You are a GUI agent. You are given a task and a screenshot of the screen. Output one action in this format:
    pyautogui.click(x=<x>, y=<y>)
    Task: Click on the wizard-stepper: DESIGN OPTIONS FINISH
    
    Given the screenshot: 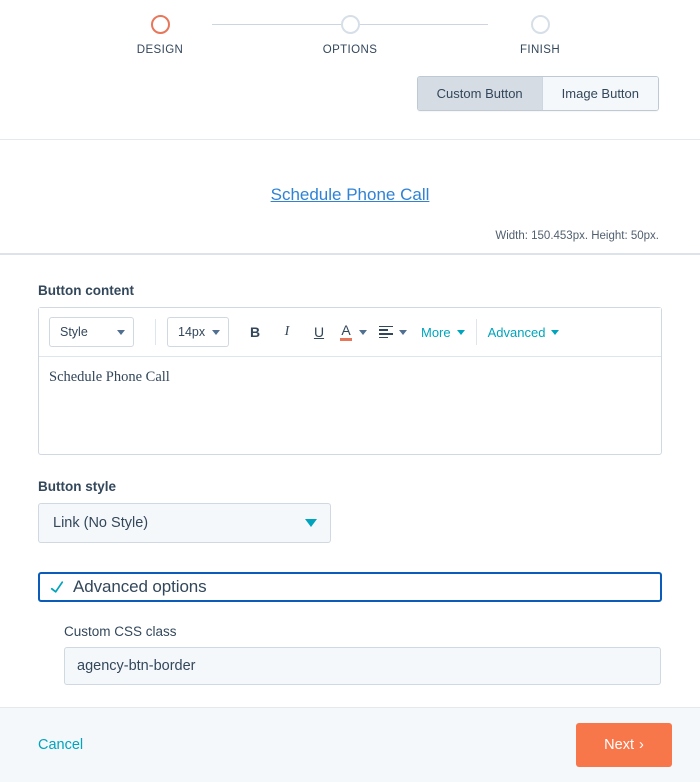 What is the action you would take?
    pyautogui.click(x=350, y=35)
    